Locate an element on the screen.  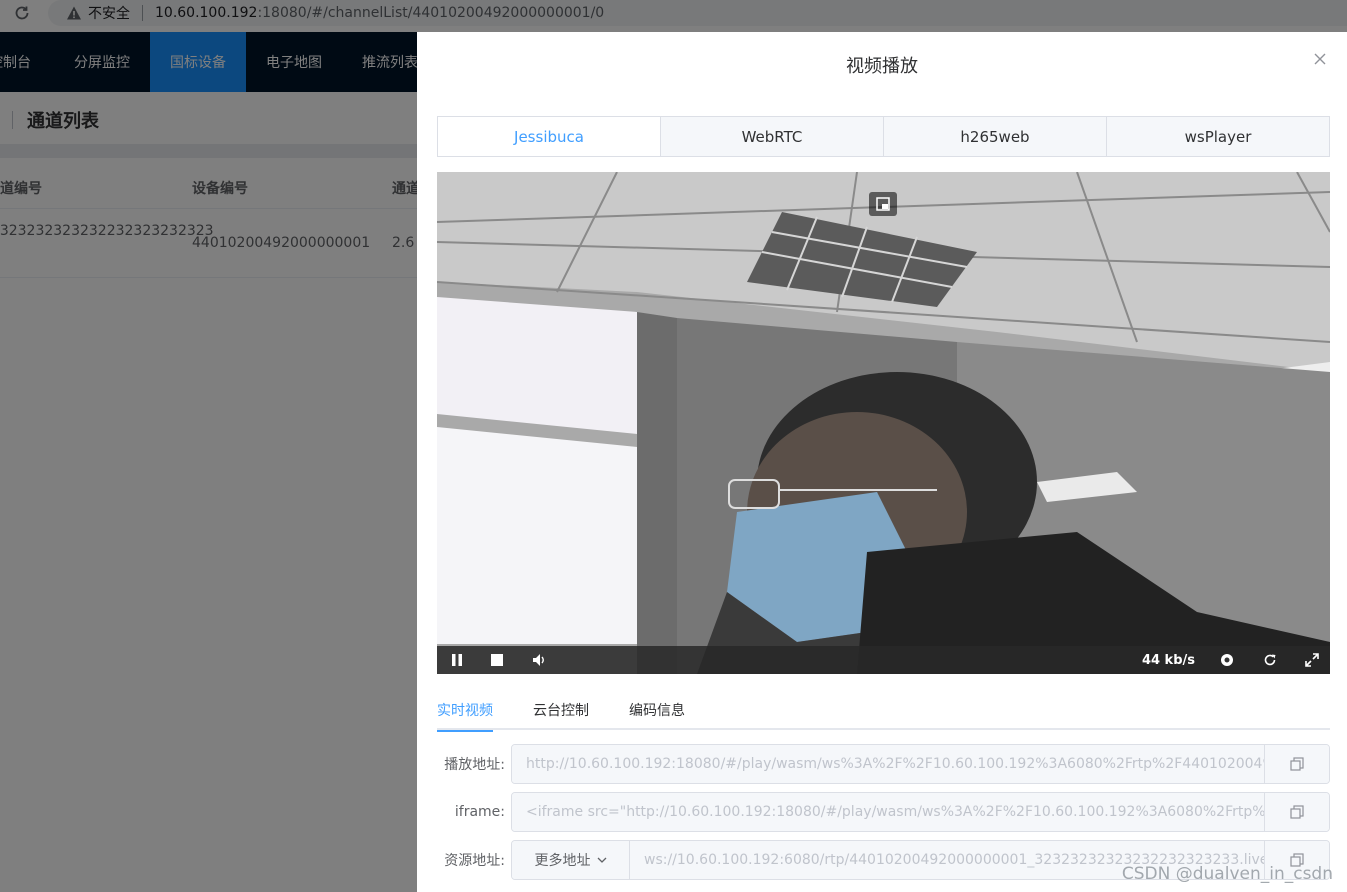
pip-icon is located at coordinates (883, 204).